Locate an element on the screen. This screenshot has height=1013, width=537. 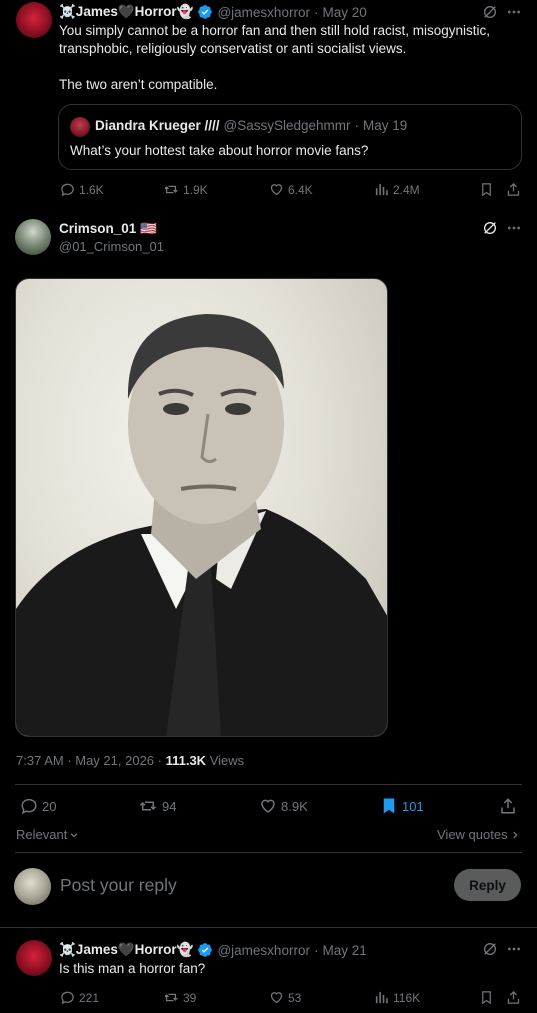
like-action: 8.9K is located at coordinates (283, 806).